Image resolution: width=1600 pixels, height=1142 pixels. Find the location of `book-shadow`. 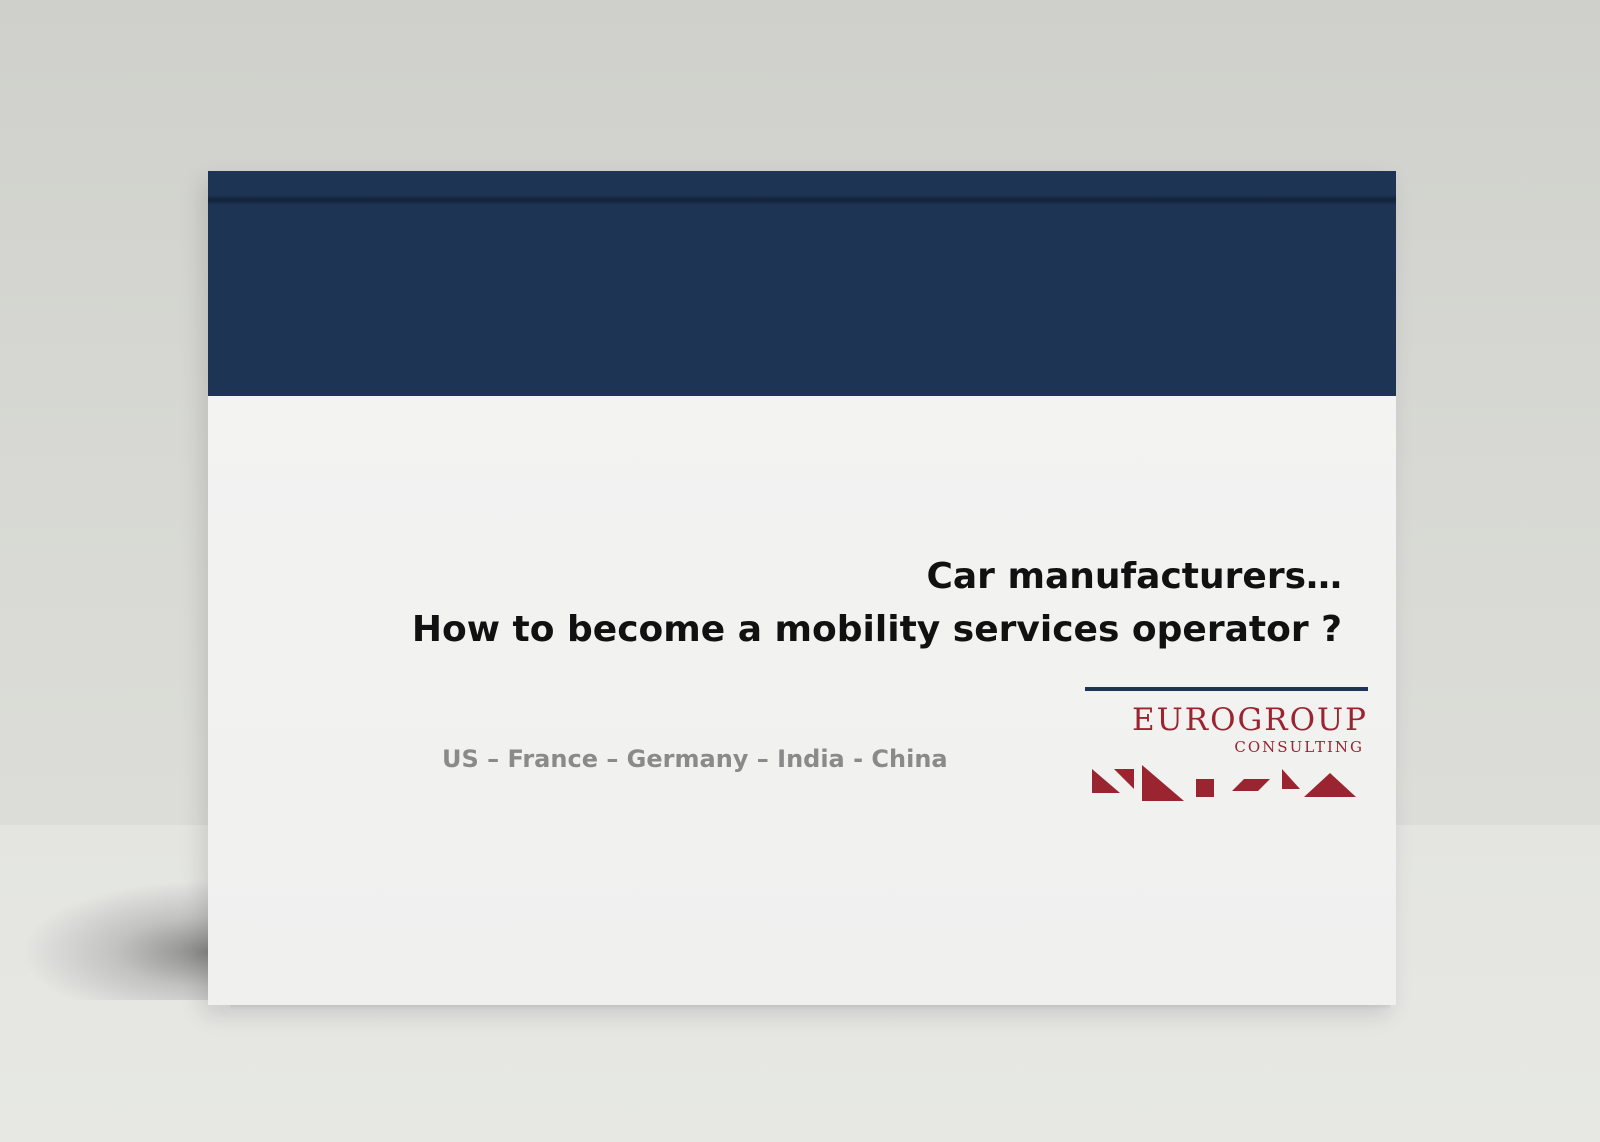

book-shadow is located at coordinates (125, 940).